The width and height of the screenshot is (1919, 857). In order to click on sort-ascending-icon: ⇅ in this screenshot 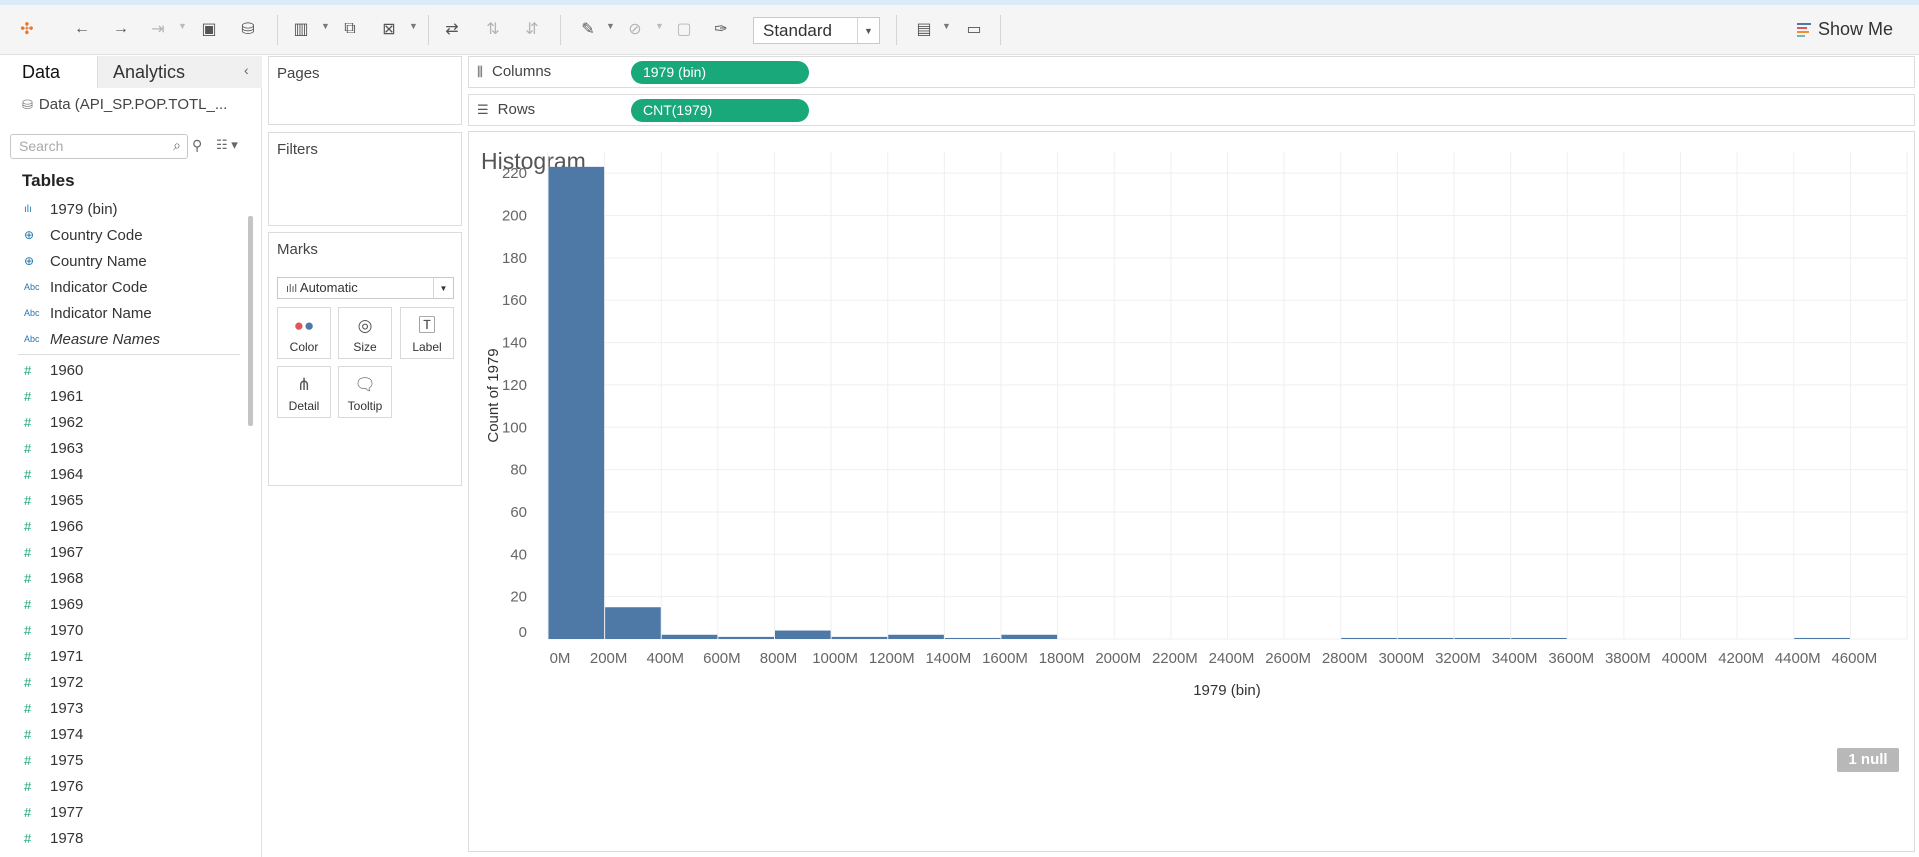, I will do `click(493, 29)`.